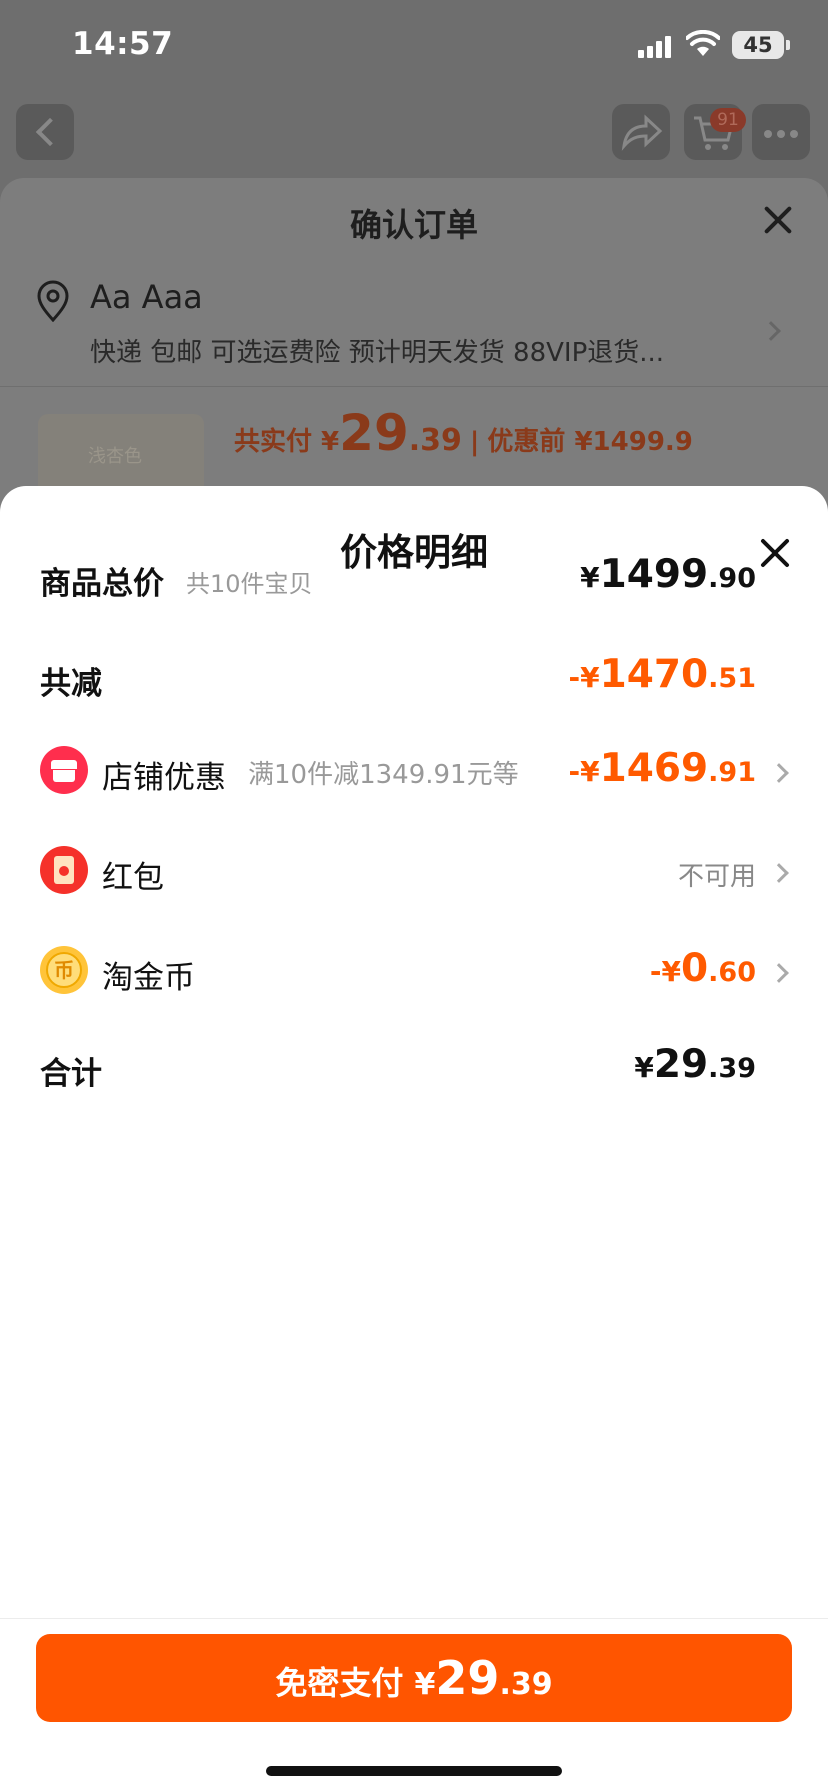 The height and width of the screenshot is (1792, 828). What do you see at coordinates (768, 134) in the screenshot?
I see `more-icon` at bounding box center [768, 134].